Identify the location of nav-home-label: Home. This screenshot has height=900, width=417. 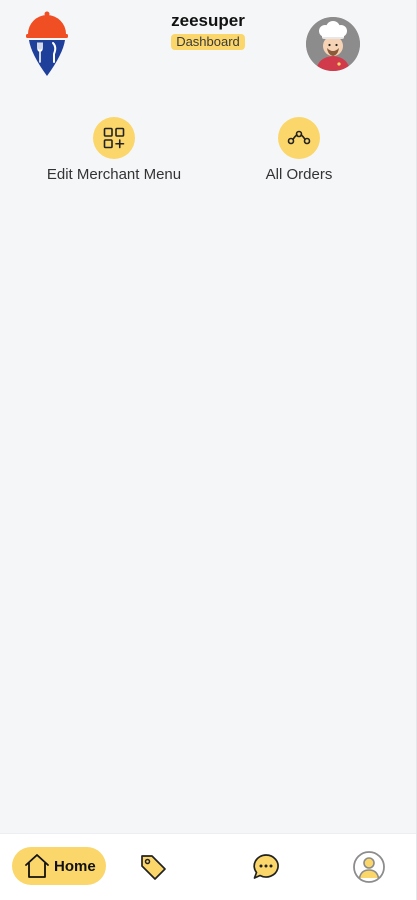
(75, 866).